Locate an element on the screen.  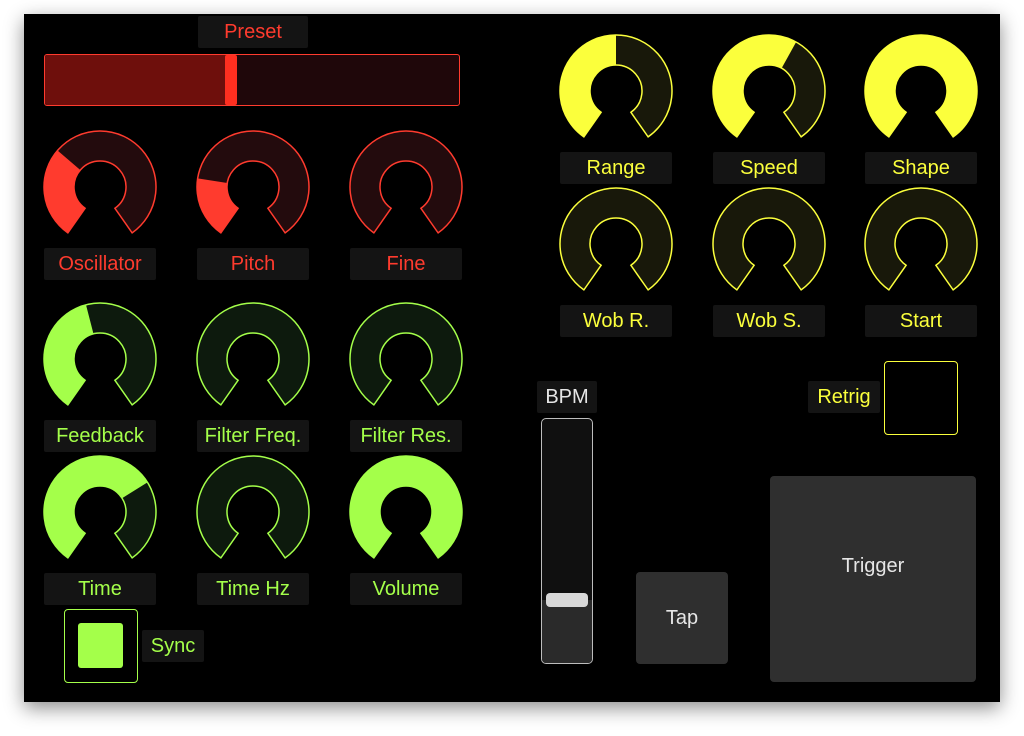
time-label: Time is located at coordinates (100, 589).